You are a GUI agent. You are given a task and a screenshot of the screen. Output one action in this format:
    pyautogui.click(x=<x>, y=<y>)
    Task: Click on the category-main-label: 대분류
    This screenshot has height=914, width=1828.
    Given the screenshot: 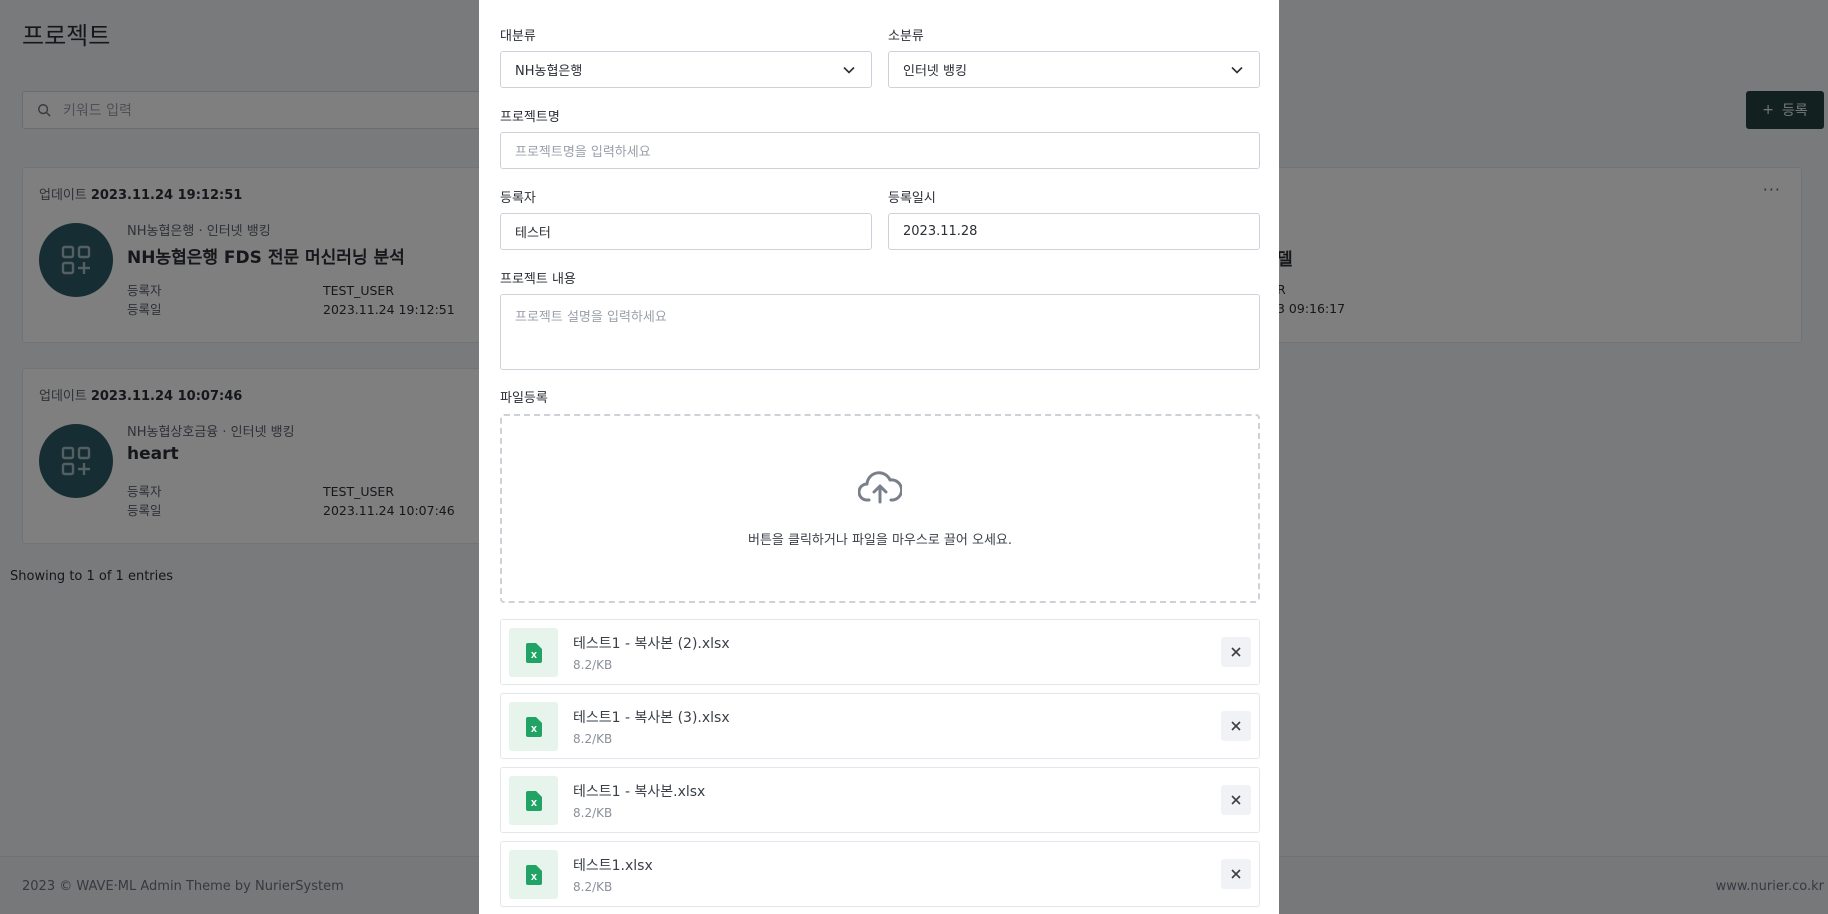 What is the action you would take?
    pyautogui.click(x=518, y=36)
    